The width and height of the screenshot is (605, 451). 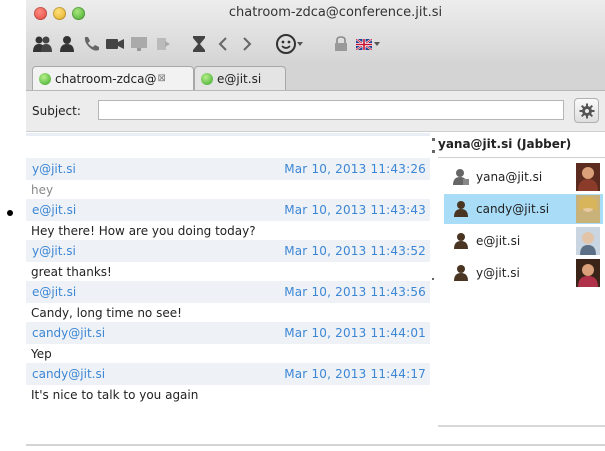 What do you see at coordinates (315, 75) in the screenshot?
I see `tab-bar: chatroom-zdca@ ⊠ e@jit.si` at bounding box center [315, 75].